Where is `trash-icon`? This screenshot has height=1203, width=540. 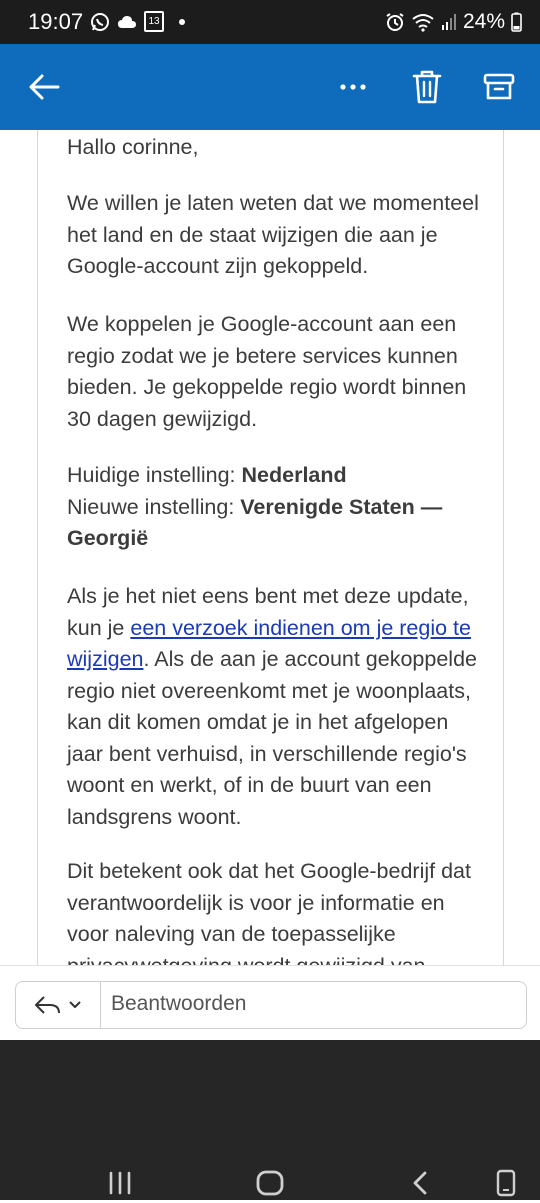
trash-icon is located at coordinates (427, 87).